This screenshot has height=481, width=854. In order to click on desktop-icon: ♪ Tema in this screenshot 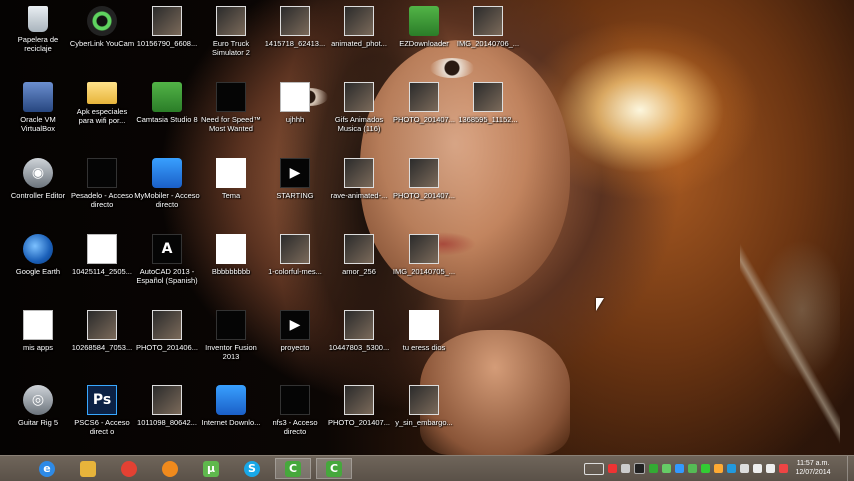, I will do `click(231, 190)`.